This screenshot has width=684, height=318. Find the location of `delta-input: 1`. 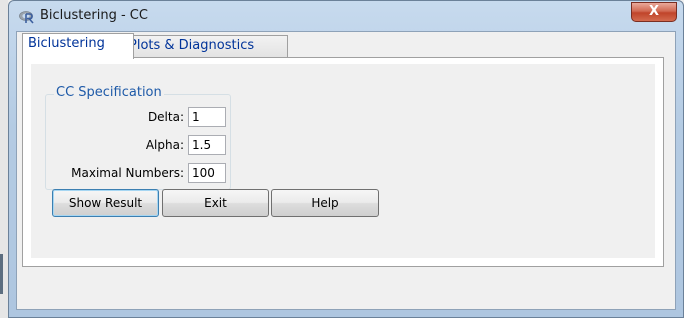

delta-input: 1 is located at coordinates (207, 117).